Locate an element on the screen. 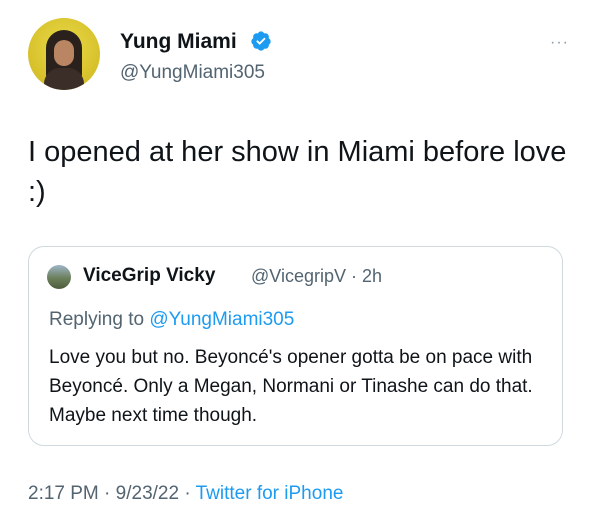 The image size is (595, 527). replying-to-line: Replying to @YungMiami305 is located at coordinates (171, 320).